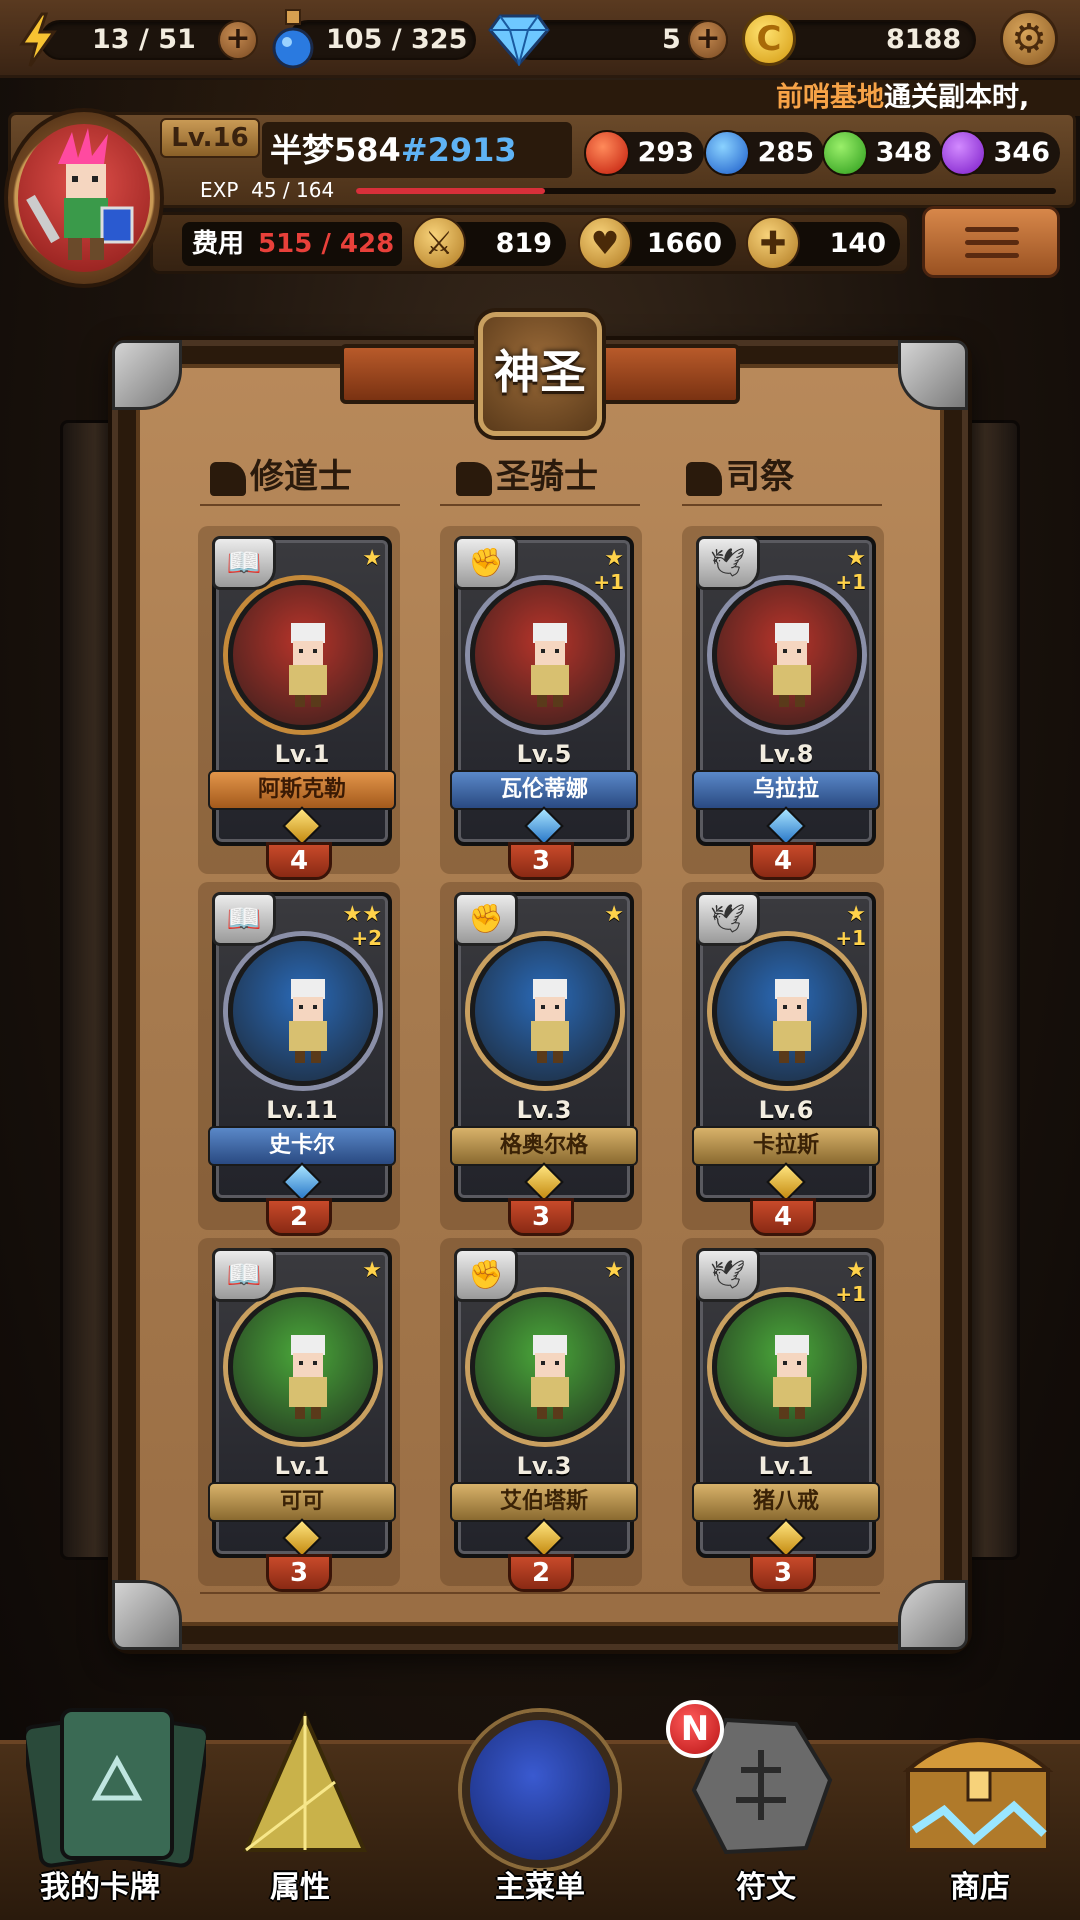  Describe the element at coordinates (544, 1146) in the screenshot. I see `hero-name: 格奥尔格` at that location.